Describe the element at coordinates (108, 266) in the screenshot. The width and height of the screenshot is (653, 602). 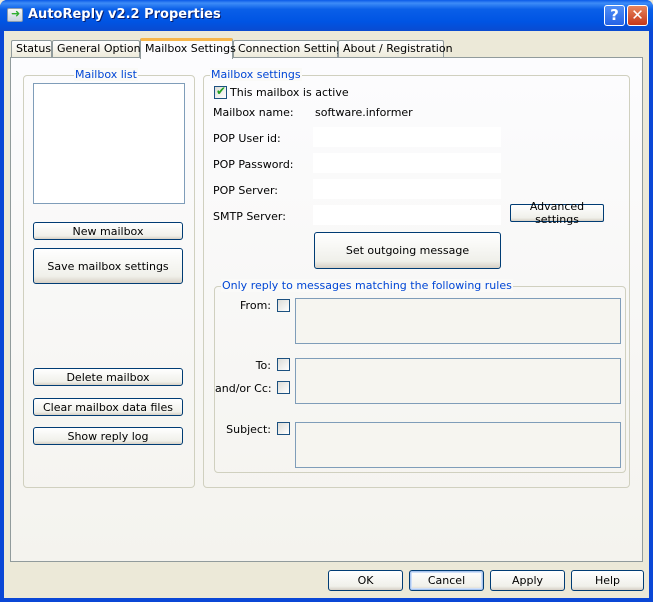
I see `save-mailbox-settings-button: Save mailbox settings` at that location.